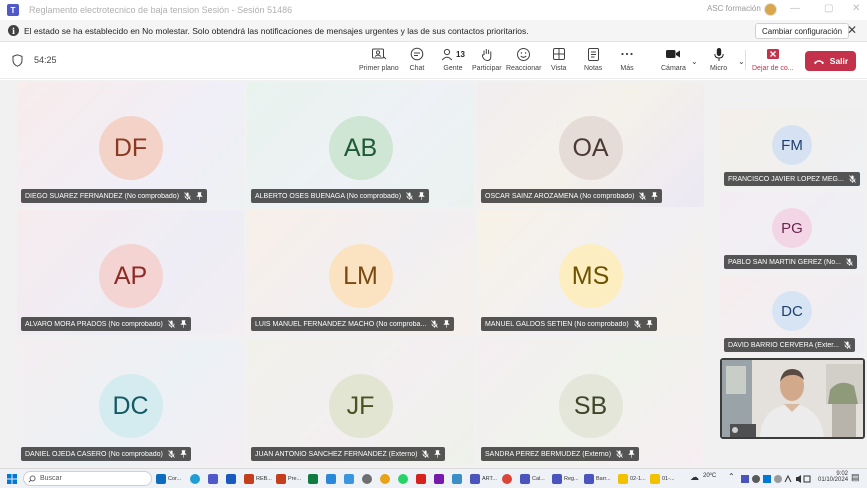  I want to click on avatar: FM, so click(792, 145).